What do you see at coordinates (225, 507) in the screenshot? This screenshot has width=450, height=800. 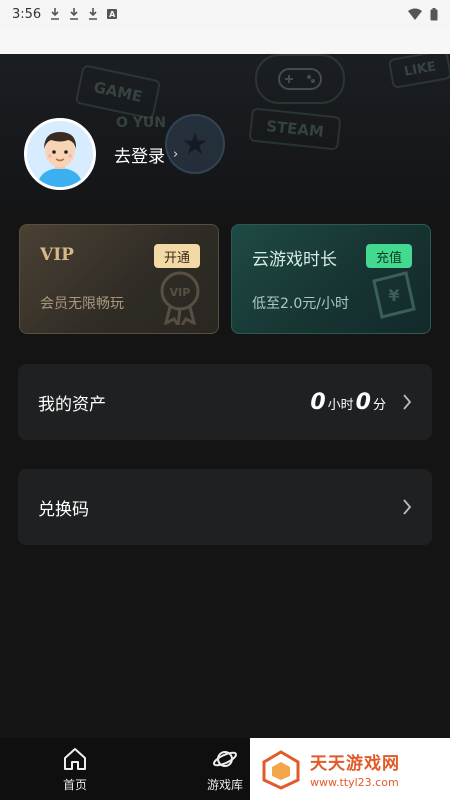 I see `redeem-code-row: 兑换码` at bounding box center [225, 507].